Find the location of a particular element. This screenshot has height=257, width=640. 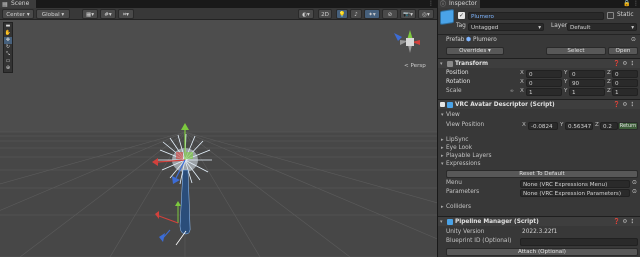

scale-label: Scale is located at coordinates (454, 91).